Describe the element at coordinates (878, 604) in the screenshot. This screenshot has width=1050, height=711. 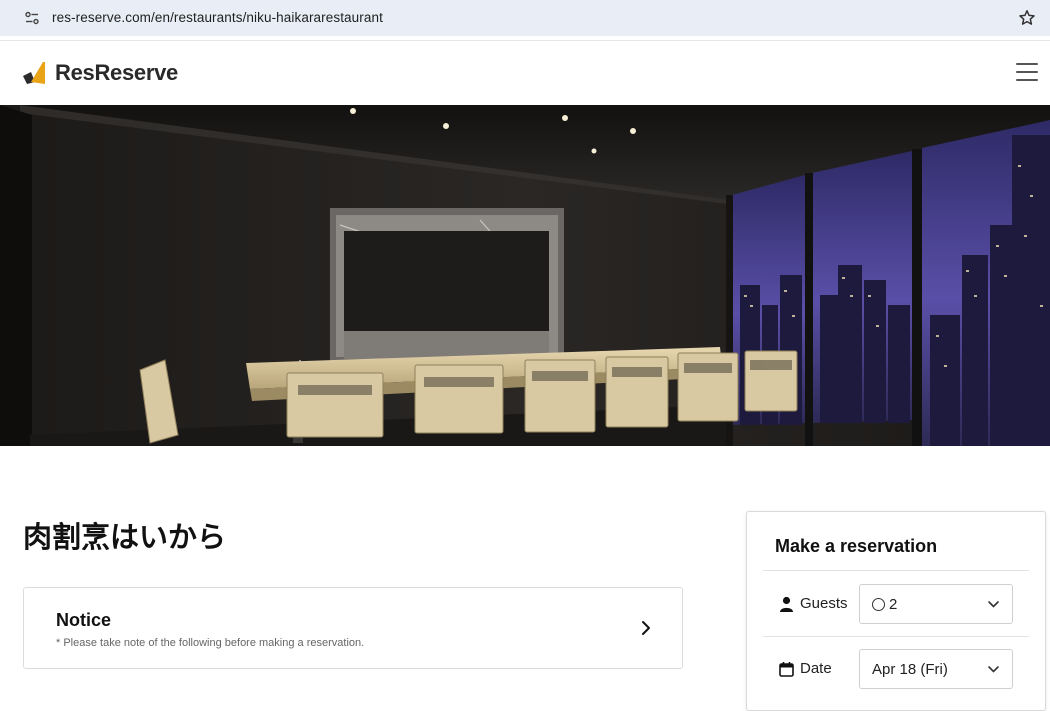
I see `radio-circle-icon` at that location.